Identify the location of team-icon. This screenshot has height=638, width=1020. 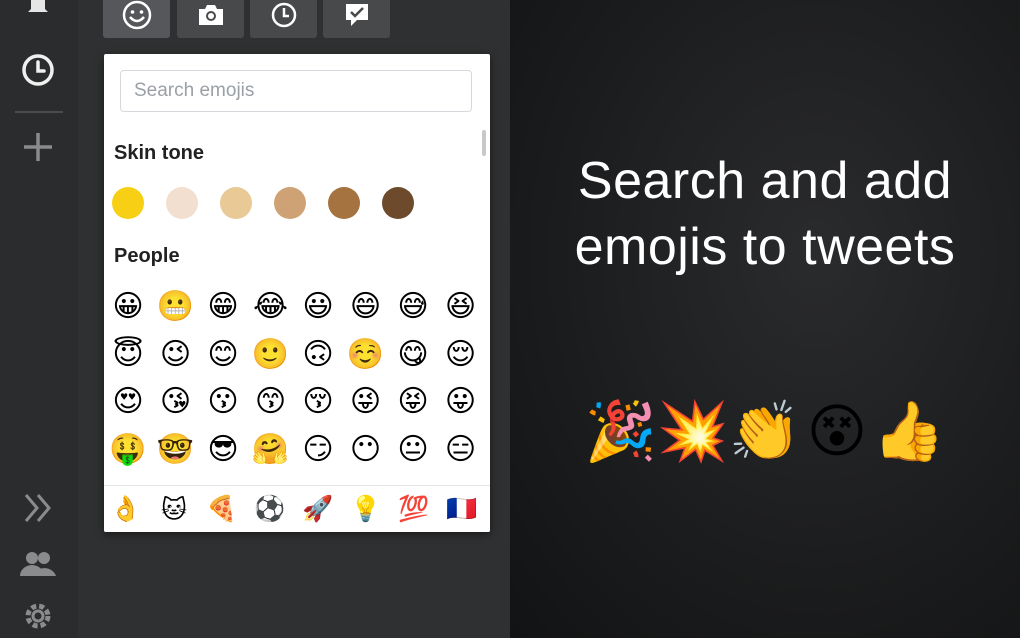
(38, 563).